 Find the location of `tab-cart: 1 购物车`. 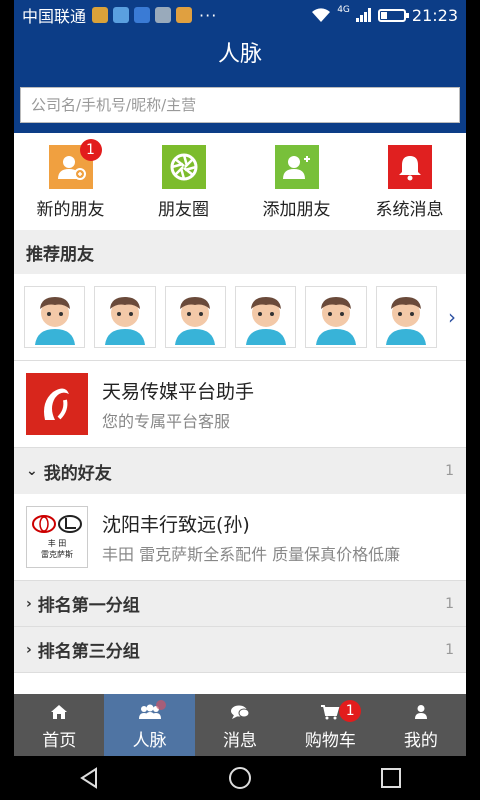

tab-cart: 1 购物车 is located at coordinates (330, 725).